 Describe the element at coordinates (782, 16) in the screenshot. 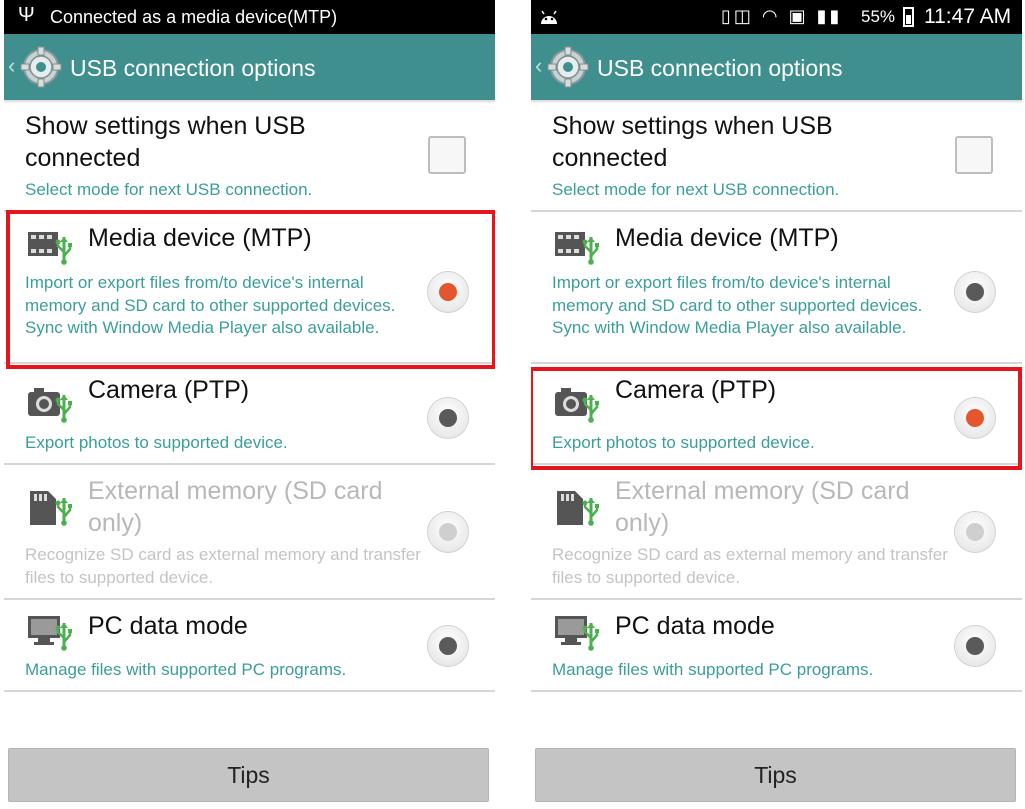

I see `system-status-icons: ▯◫ ◠ ▣ ▮▮` at that location.